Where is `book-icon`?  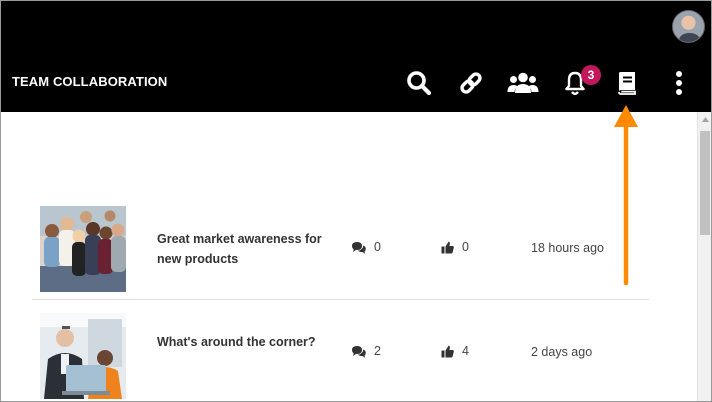 book-icon is located at coordinates (627, 83).